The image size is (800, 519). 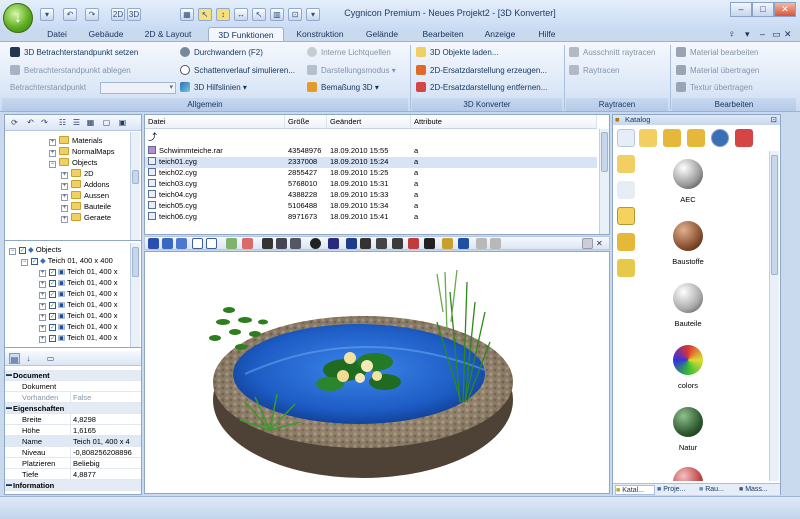 I want to click on tree-folder: + Addons, so click(x=85, y=184).